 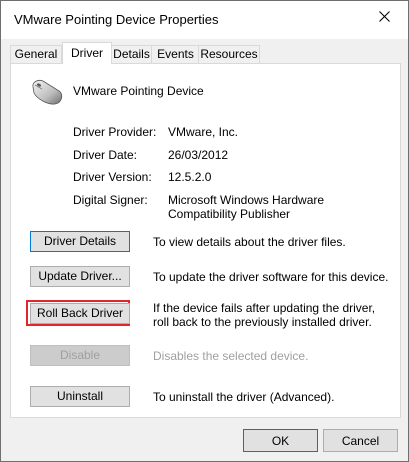 I want to click on roll-back-driver-button: Roll Back Driver, so click(x=80, y=313).